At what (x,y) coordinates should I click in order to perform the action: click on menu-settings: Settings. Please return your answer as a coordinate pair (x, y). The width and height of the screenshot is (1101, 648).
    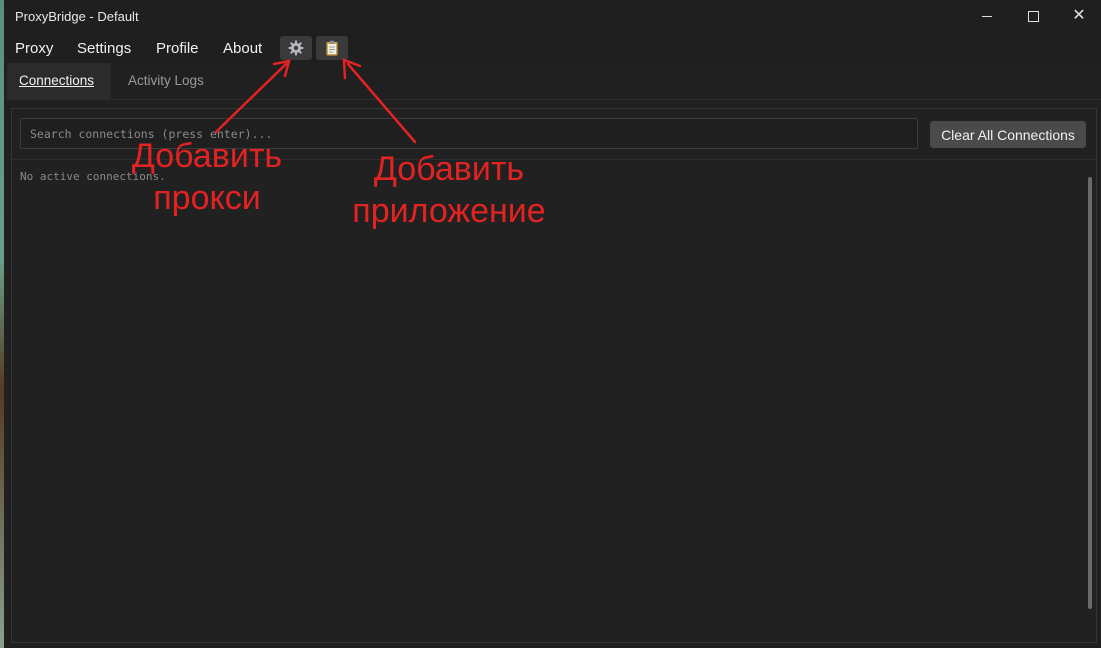
    Looking at the image, I should click on (104, 48).